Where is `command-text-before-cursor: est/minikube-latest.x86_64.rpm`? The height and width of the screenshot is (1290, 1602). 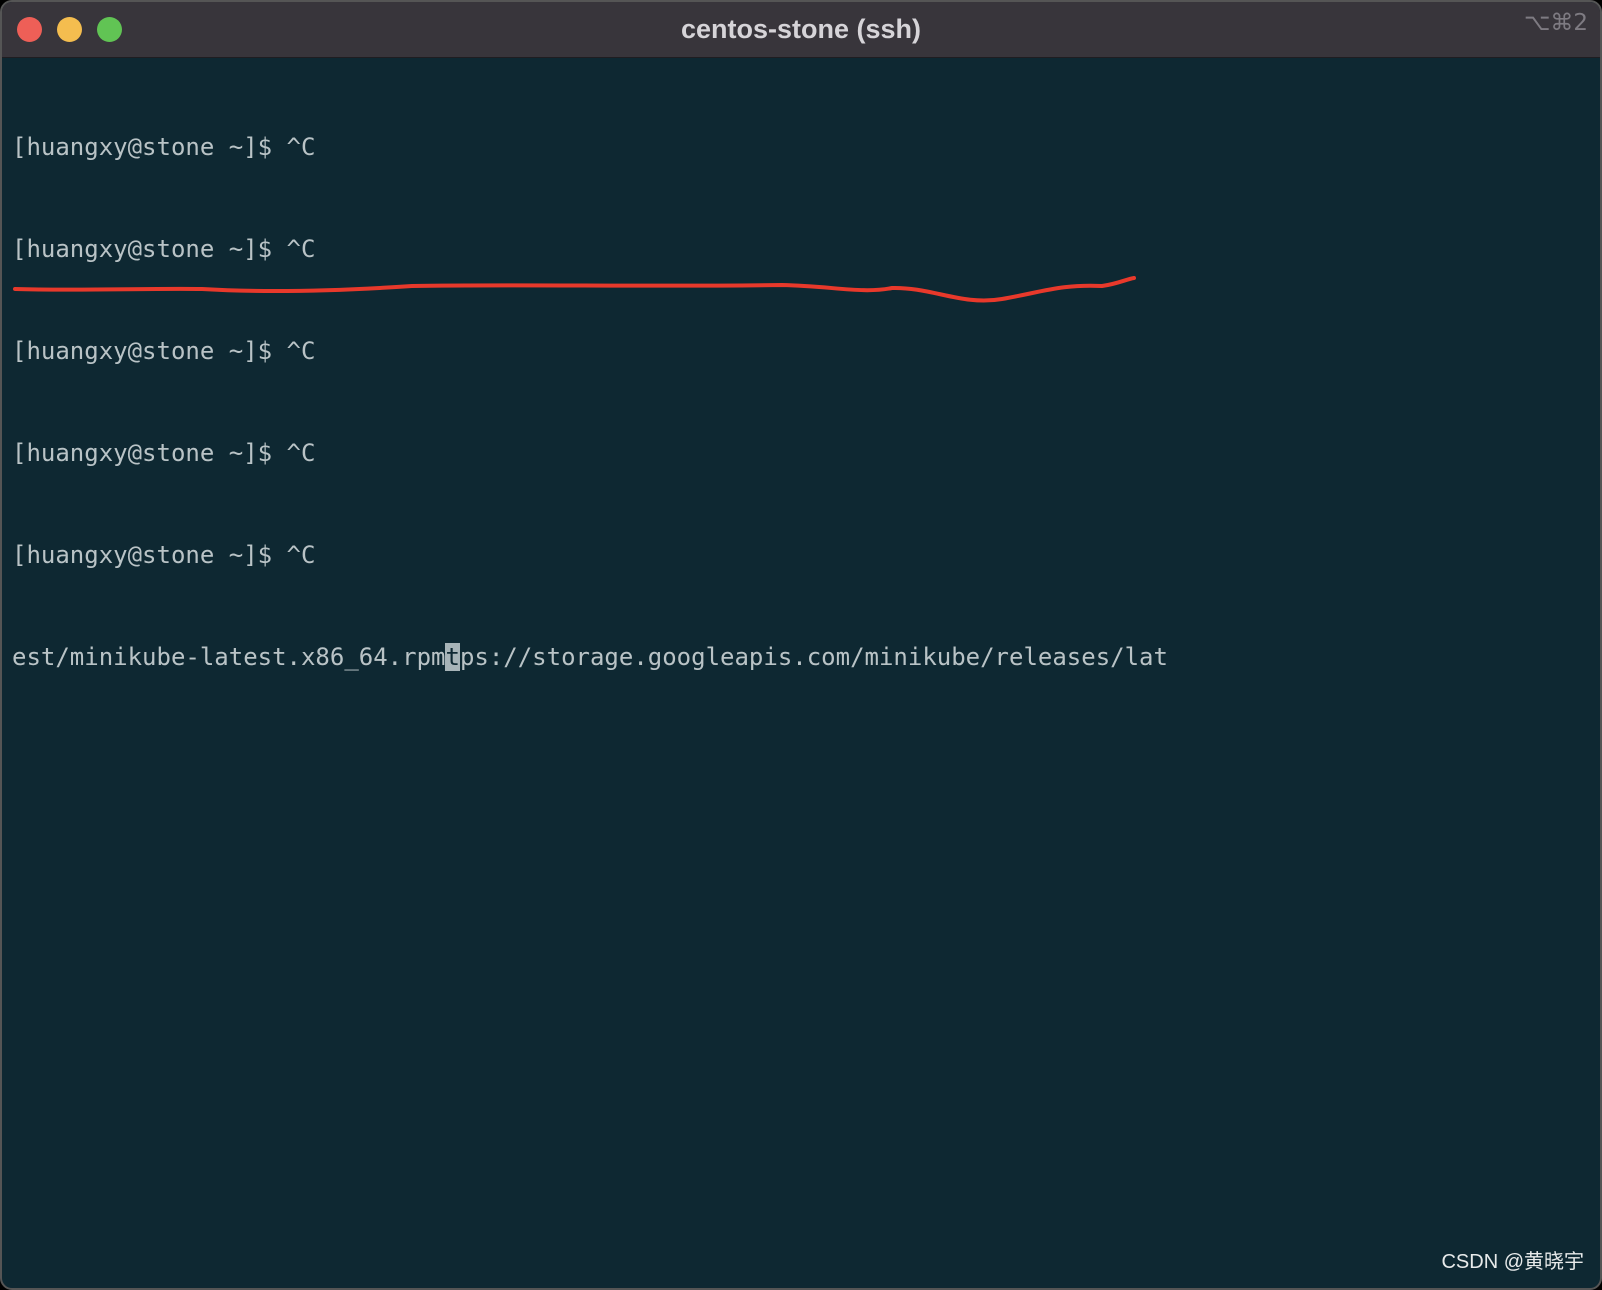 command-text-before-cursor: est/minikube-latest.x86_64.rpm is located at coordinates (229, 657).